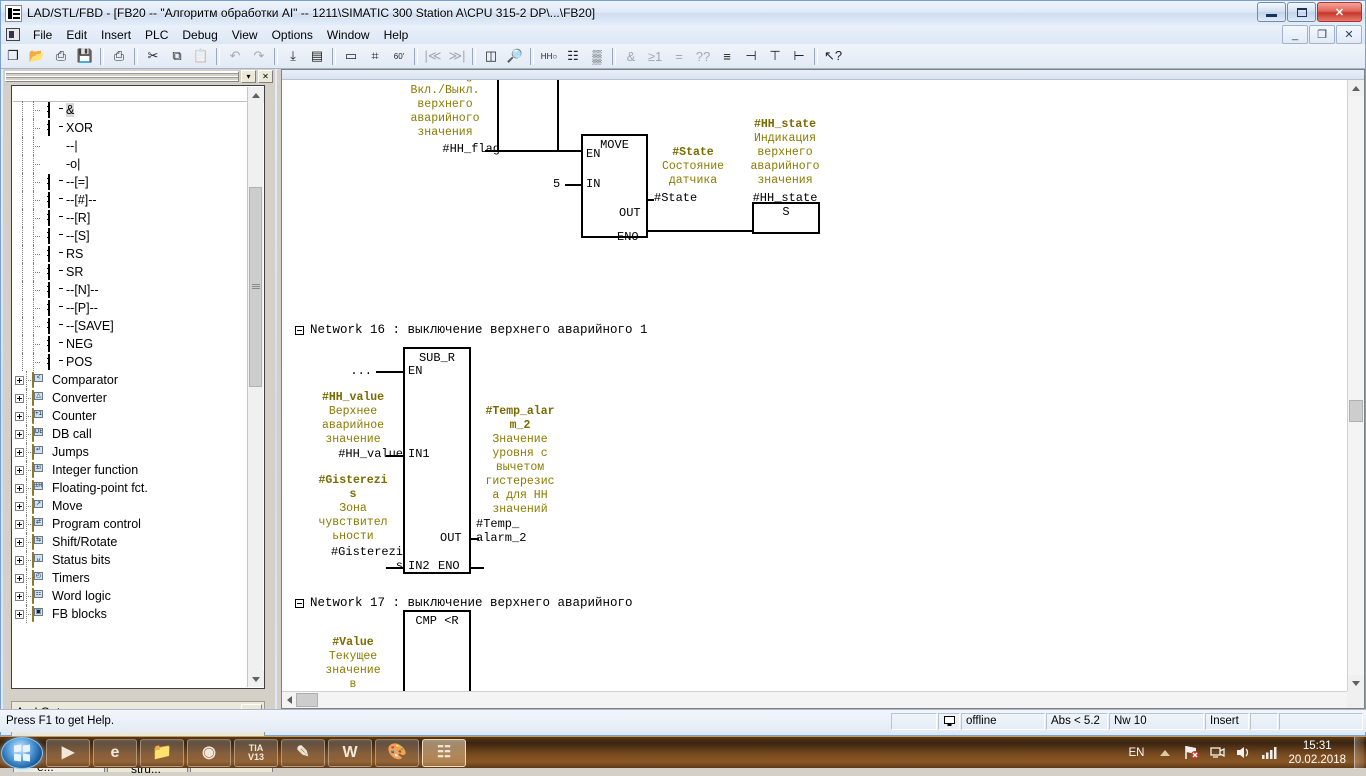 The image size is (1366, 776). What do you see at coordinates (61, 56) in the screenshot?
I see `toolbar-open-online-icon: ⎙` at bounding box center [61, 56].